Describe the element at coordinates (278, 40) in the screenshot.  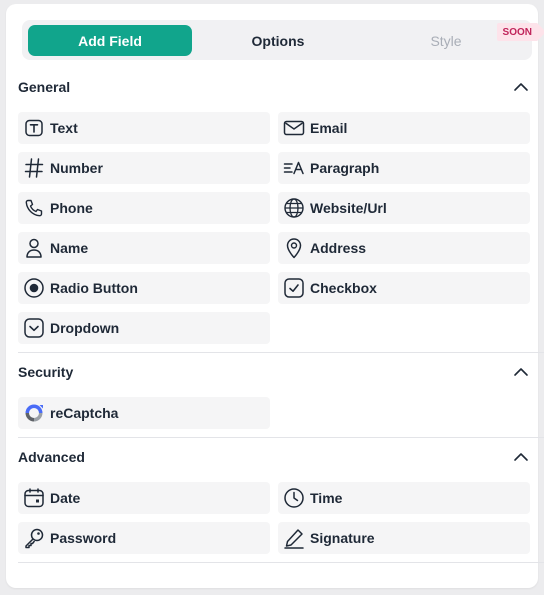
I see `tab-options: Options` at that location.